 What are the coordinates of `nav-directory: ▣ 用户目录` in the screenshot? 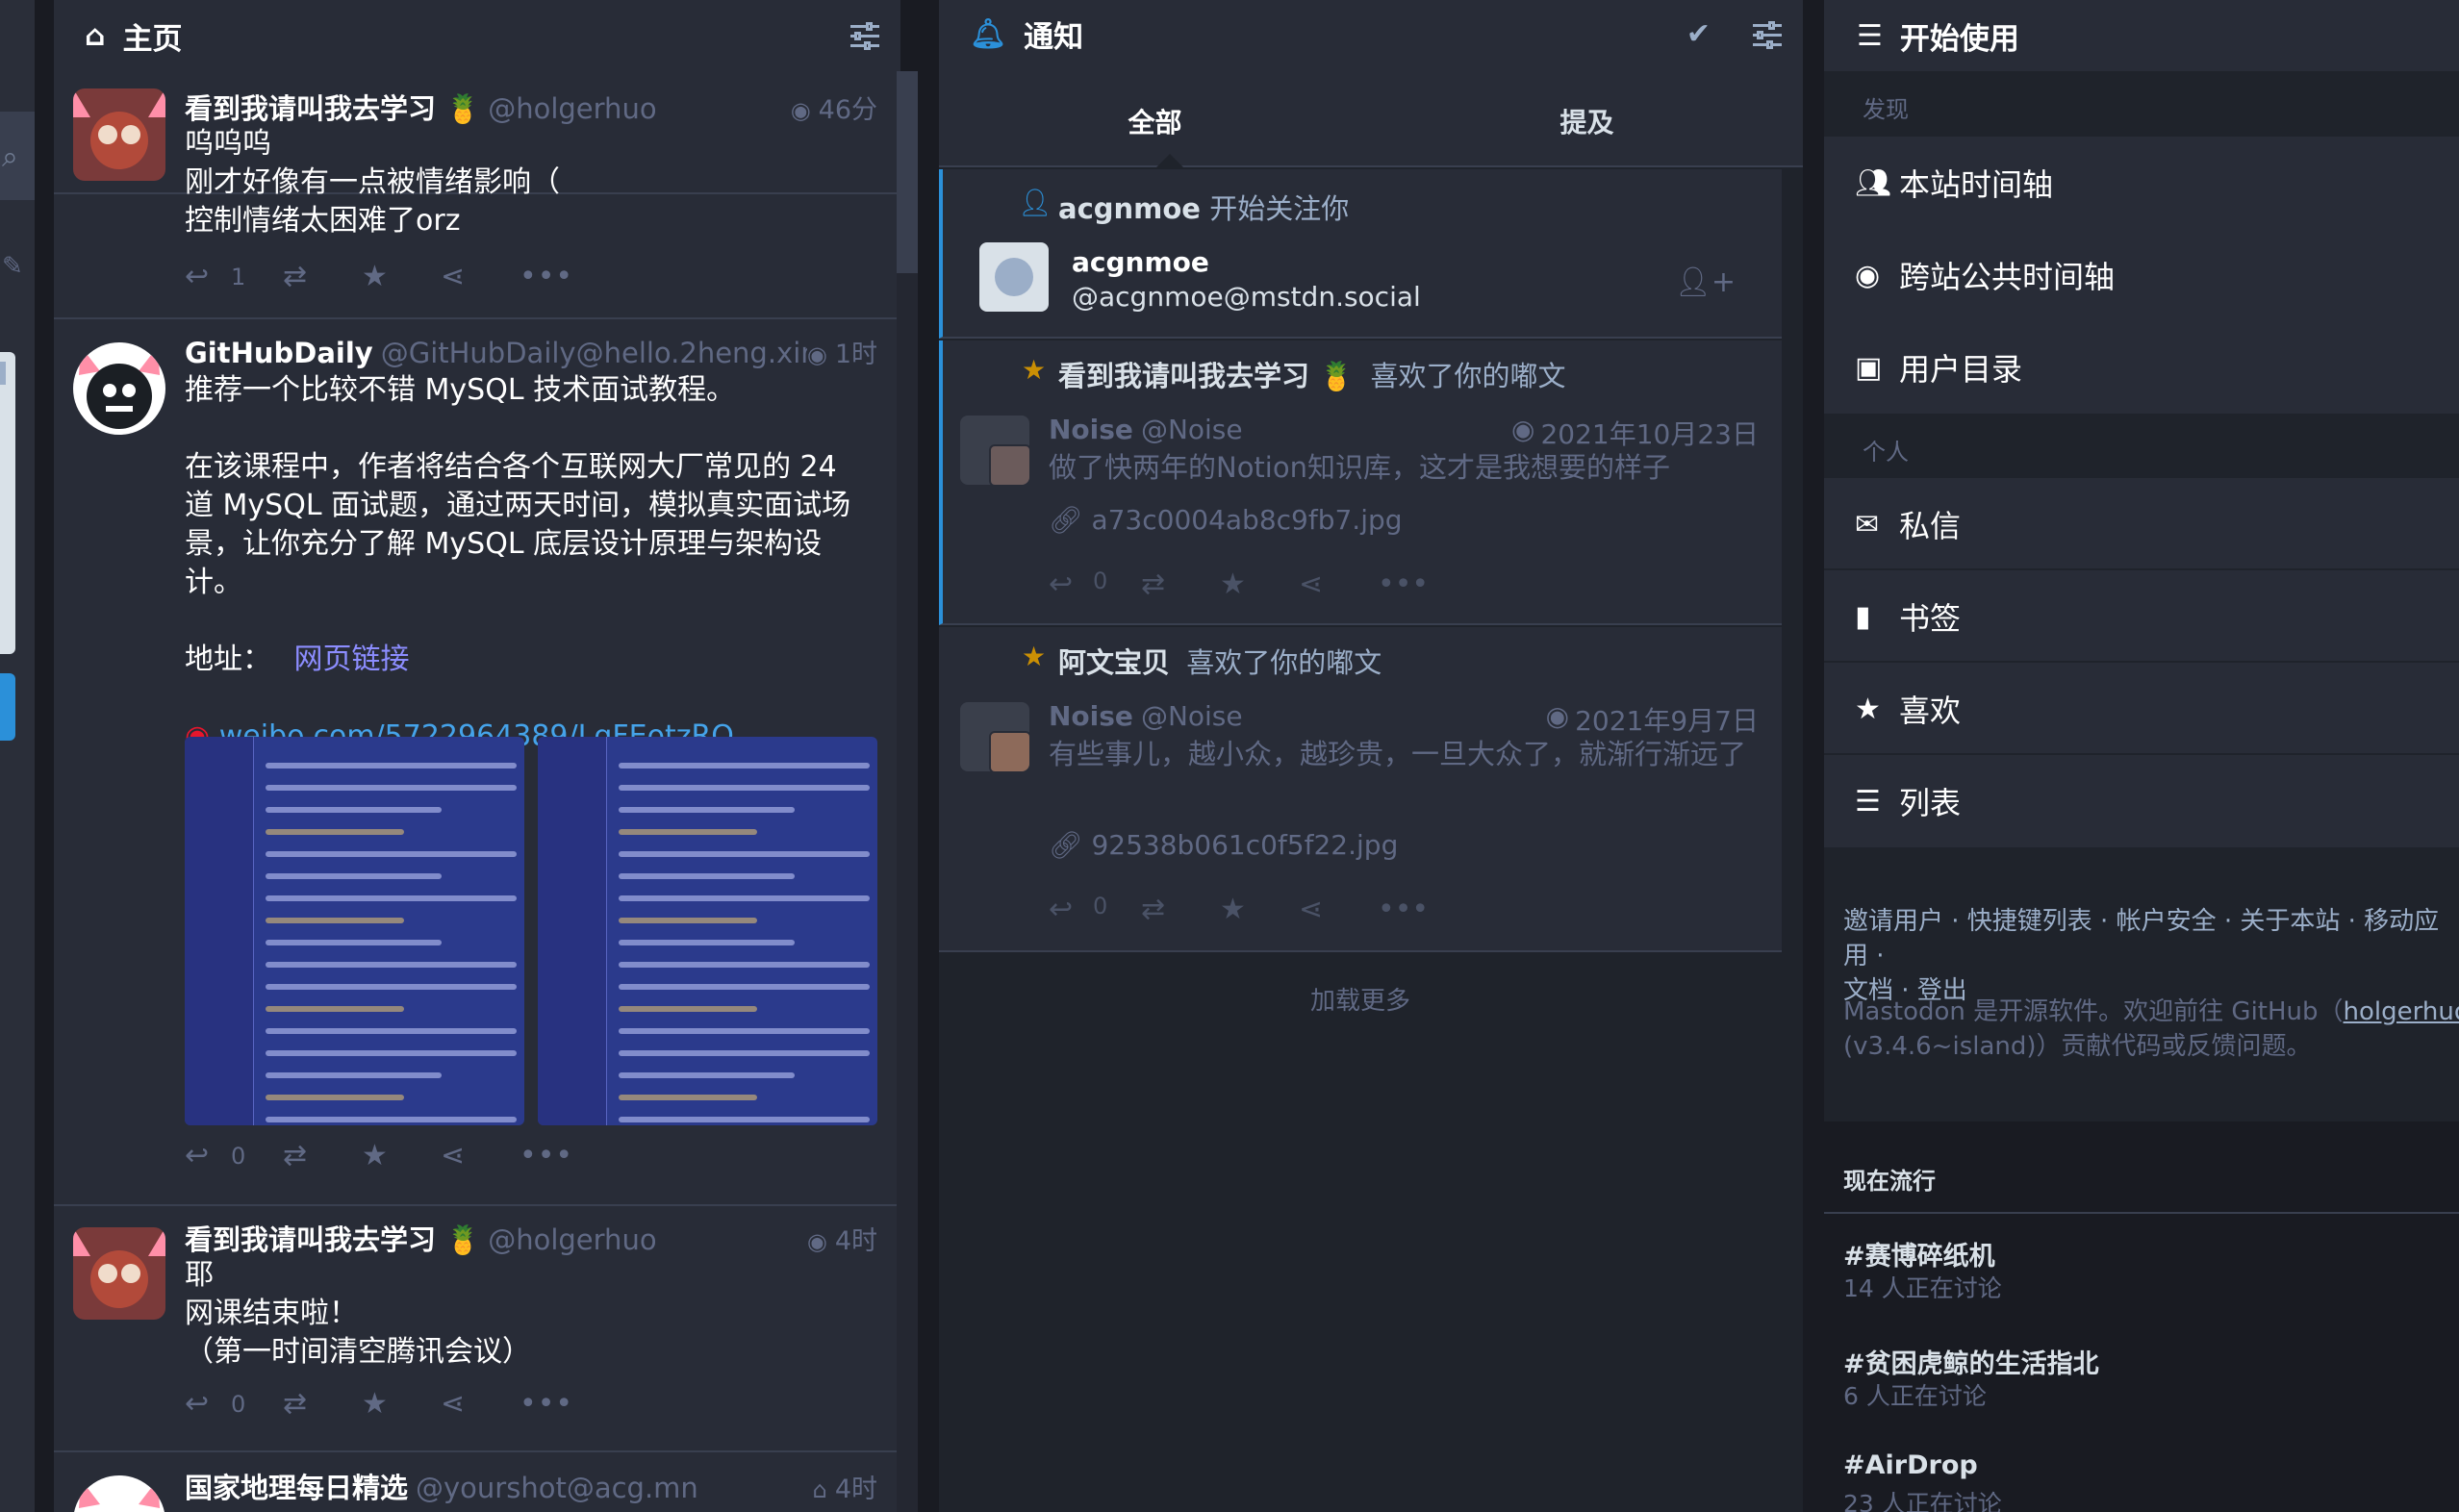 It's located at (2141, 368).